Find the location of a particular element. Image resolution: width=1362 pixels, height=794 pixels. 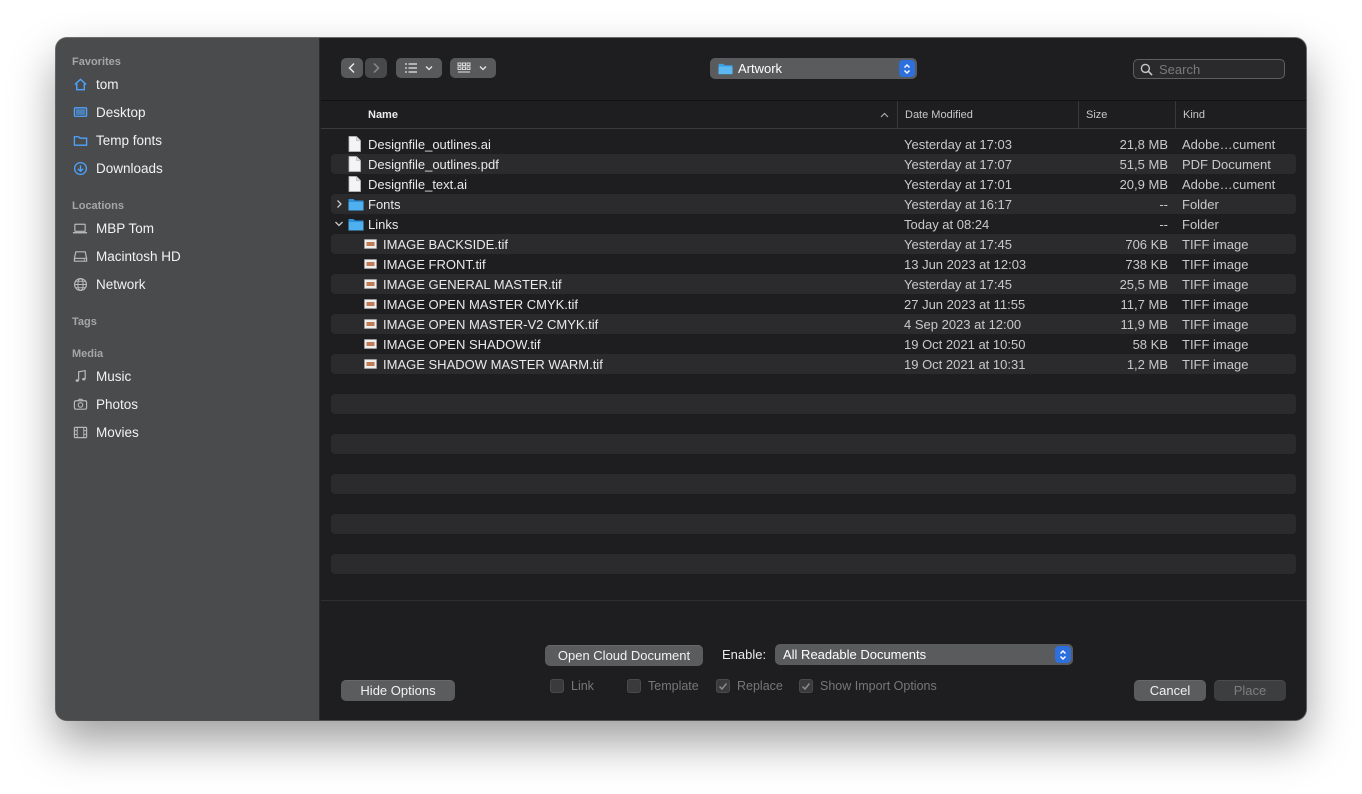

back-button is located at coordinates (352, 68).